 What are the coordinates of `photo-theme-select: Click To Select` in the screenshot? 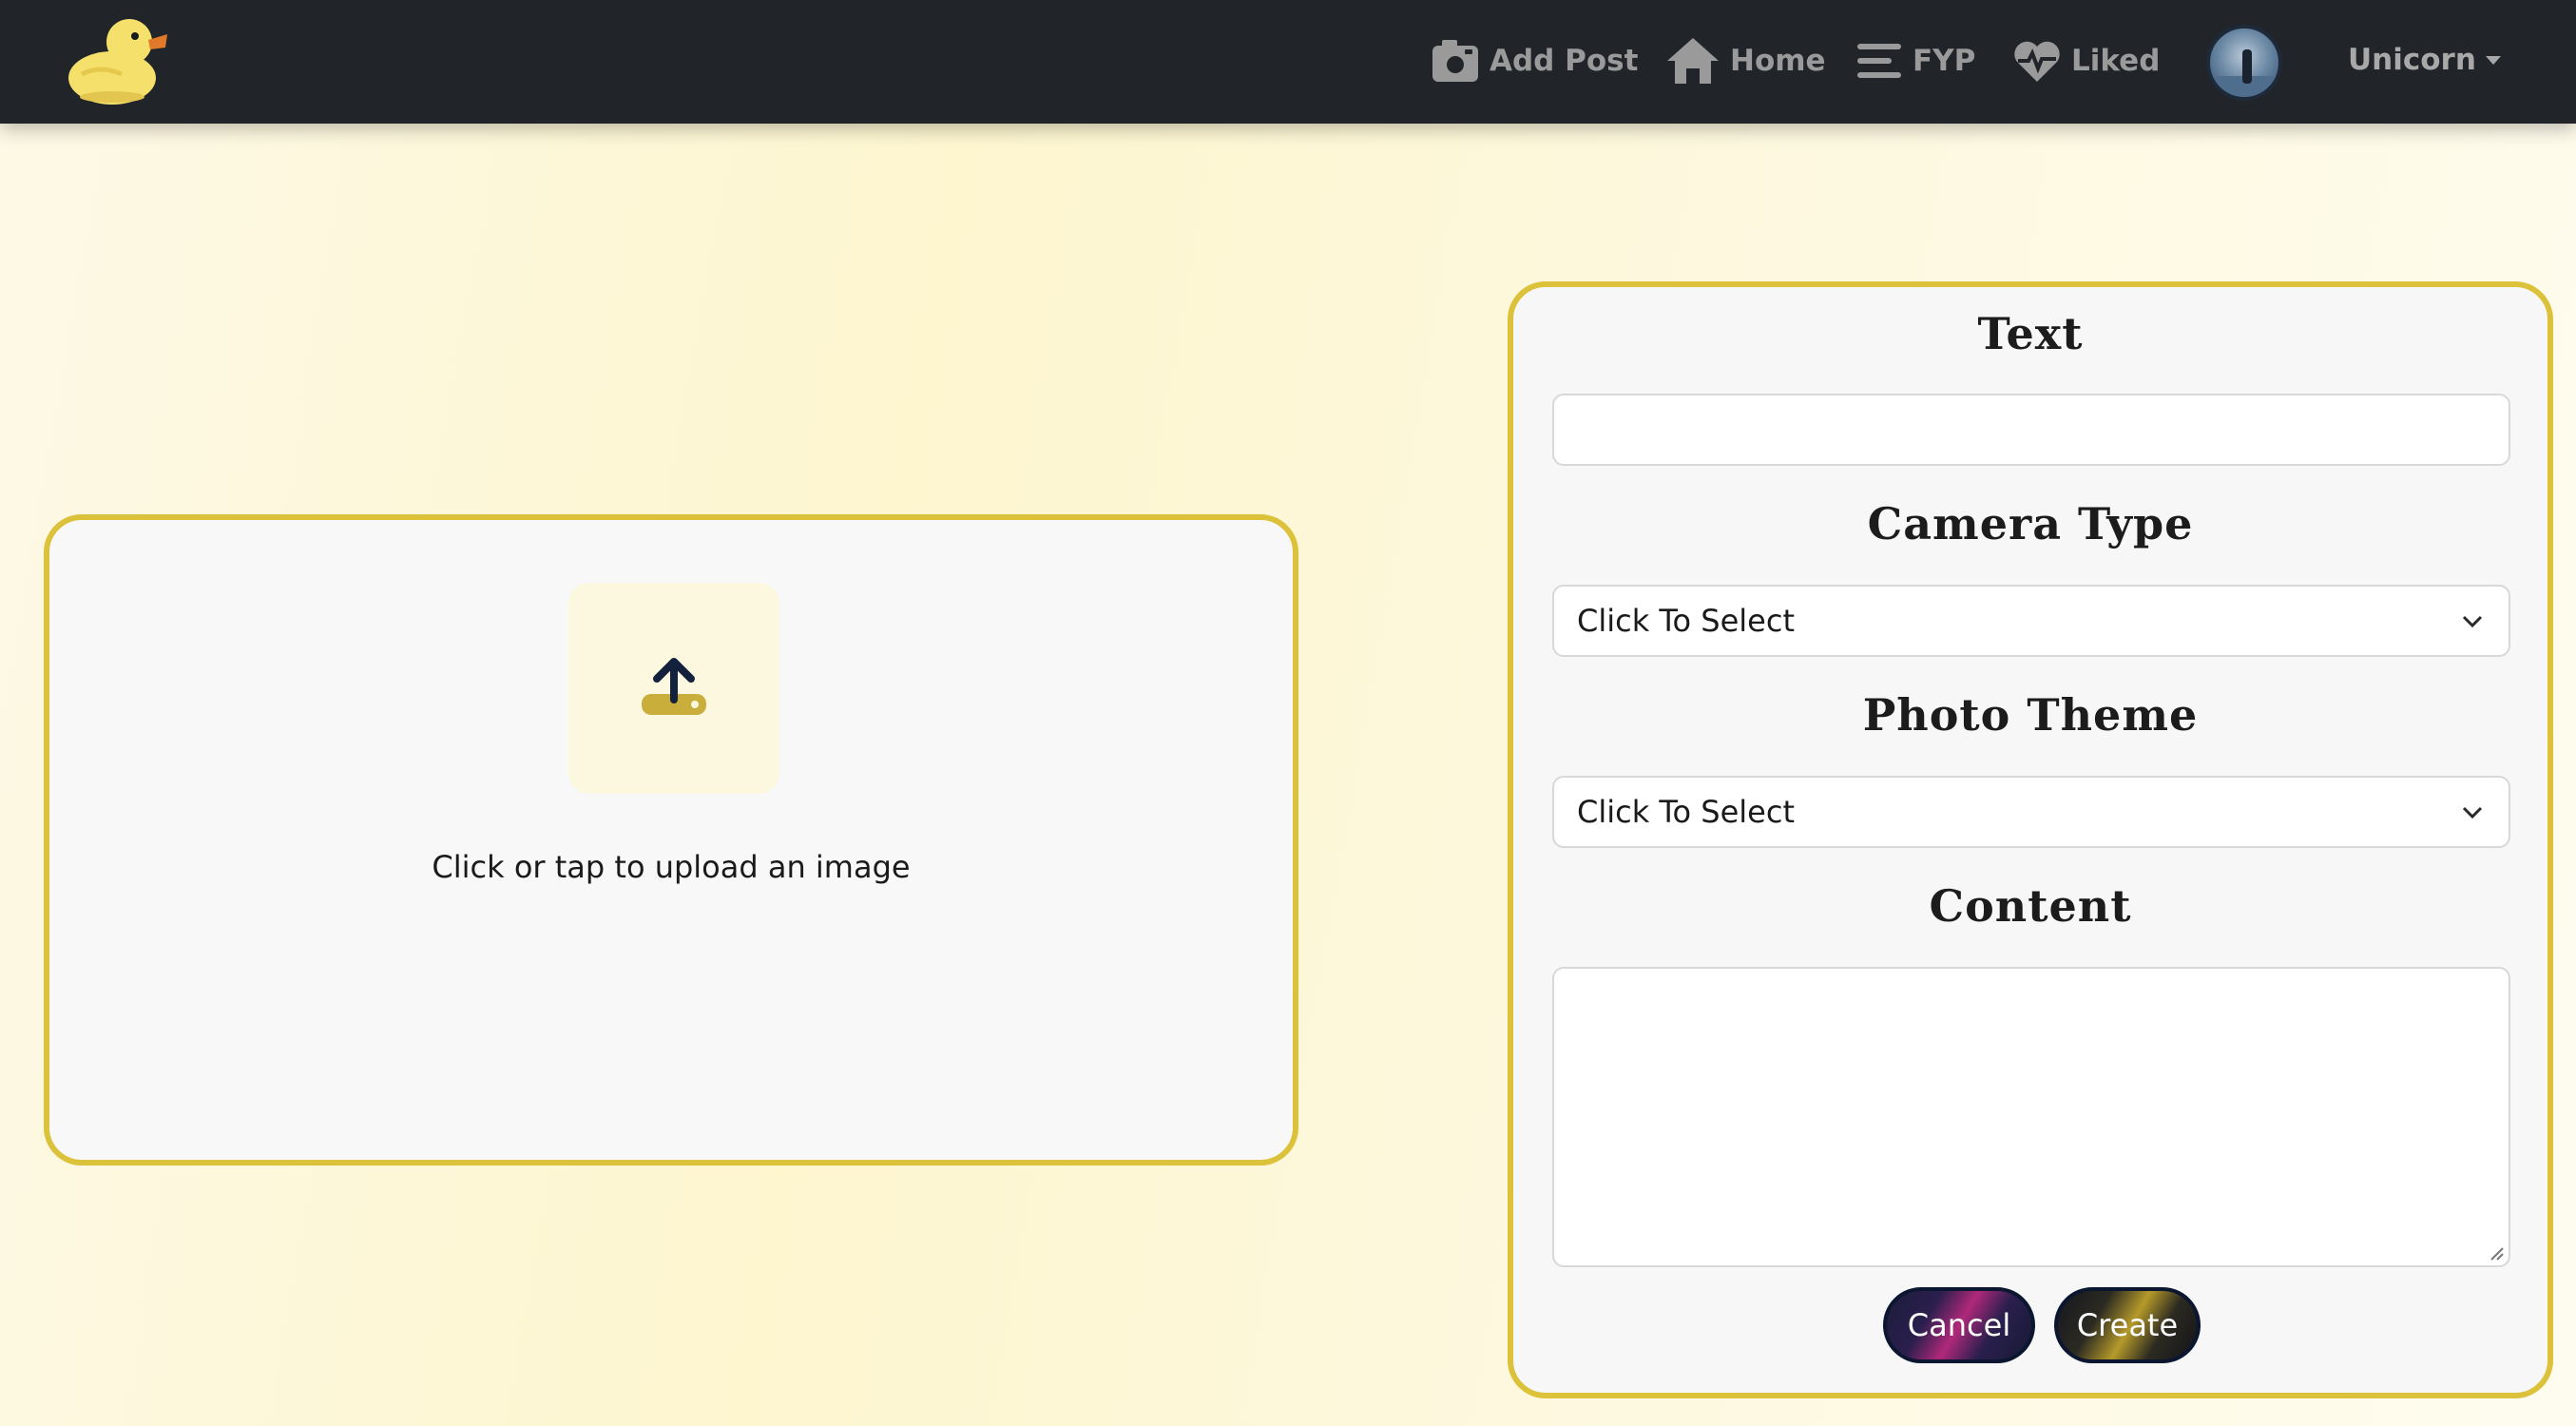 It's located at (2031, 812).